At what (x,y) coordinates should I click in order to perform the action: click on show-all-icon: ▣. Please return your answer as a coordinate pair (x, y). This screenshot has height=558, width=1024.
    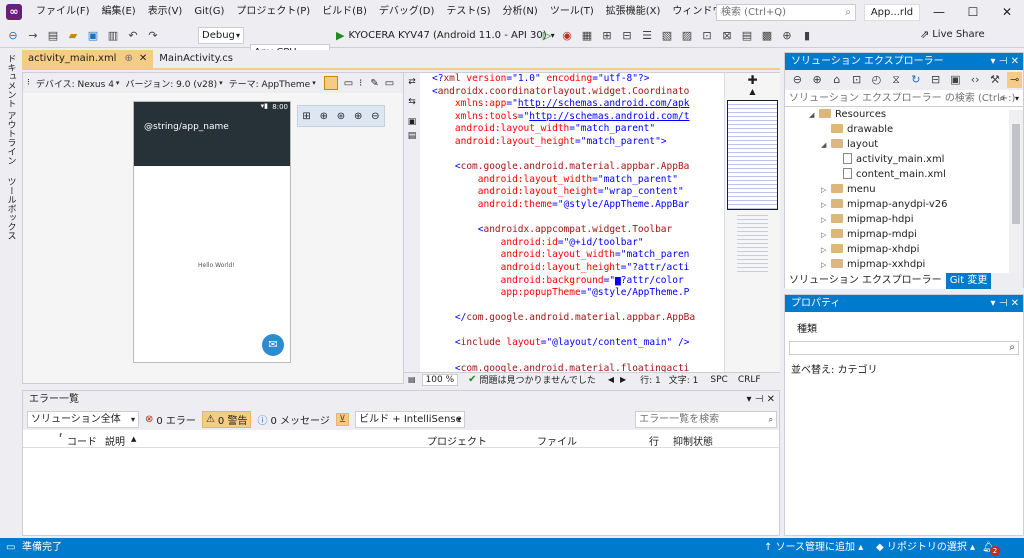
    Looking at the image, I should click on (955, 80).